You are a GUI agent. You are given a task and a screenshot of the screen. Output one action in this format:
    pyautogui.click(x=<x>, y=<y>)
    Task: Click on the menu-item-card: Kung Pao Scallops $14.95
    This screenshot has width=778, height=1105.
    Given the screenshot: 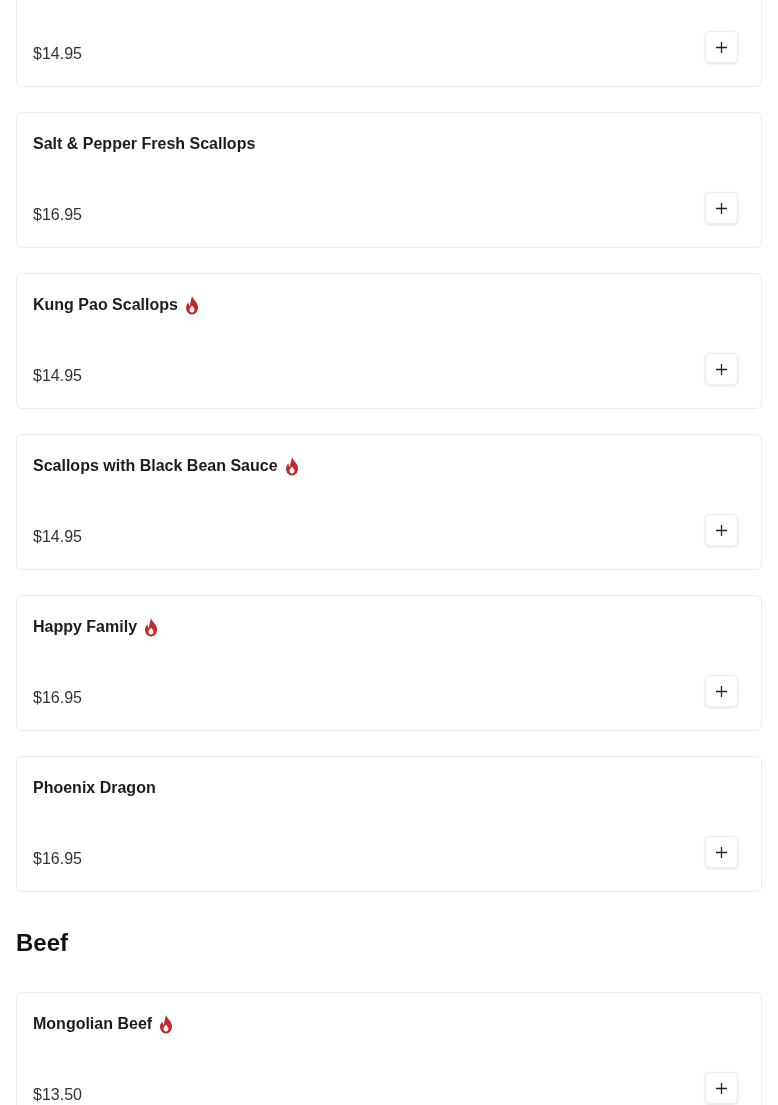 What is the action you would take?
    pyautogui.click(x=389, y=341)
    